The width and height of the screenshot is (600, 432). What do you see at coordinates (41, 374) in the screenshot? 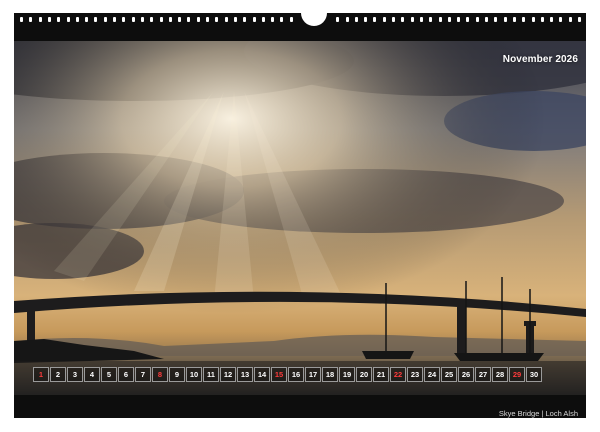
I see `day-cell: 1` at bounding box center [41, 374].